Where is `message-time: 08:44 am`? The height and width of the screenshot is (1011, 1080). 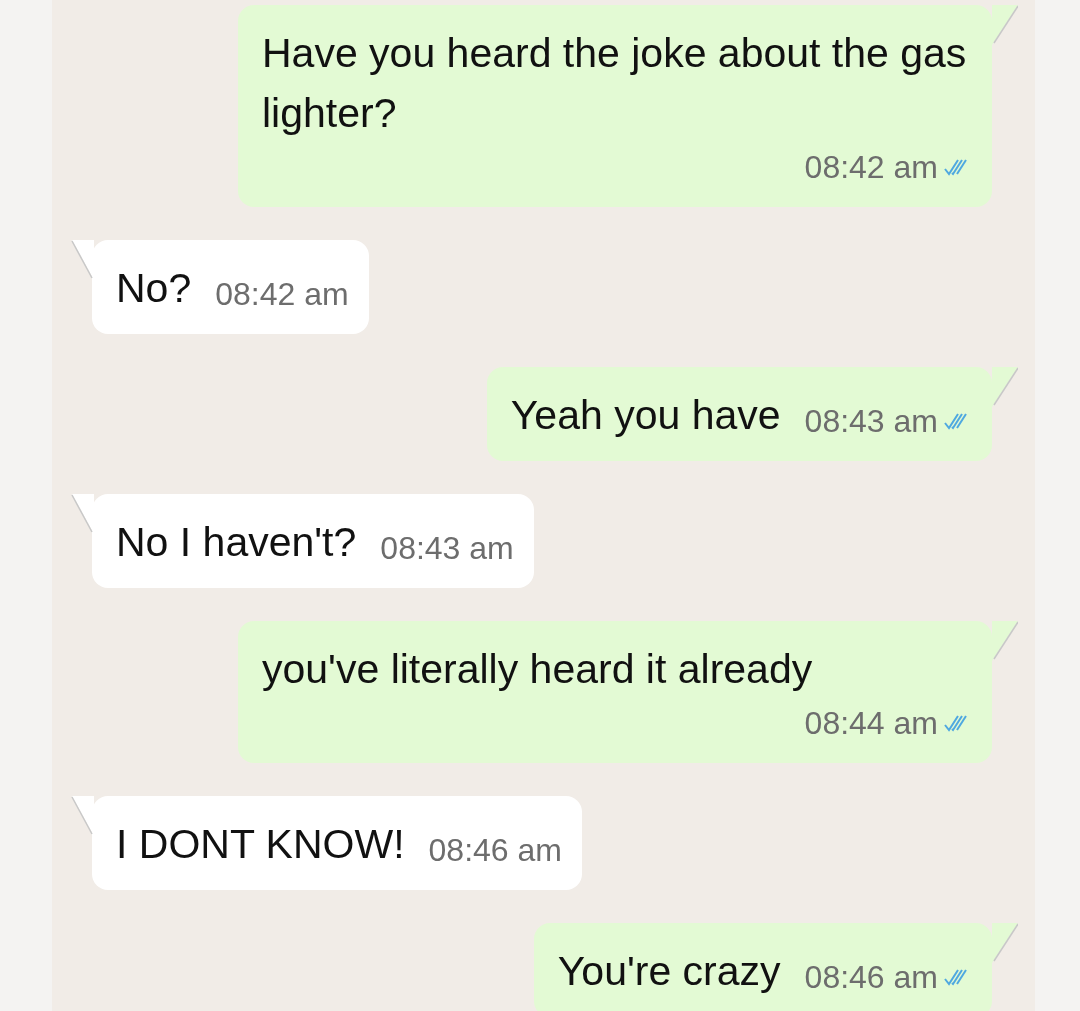
message-time: 08:44 am is located at coordinates (871, 723).